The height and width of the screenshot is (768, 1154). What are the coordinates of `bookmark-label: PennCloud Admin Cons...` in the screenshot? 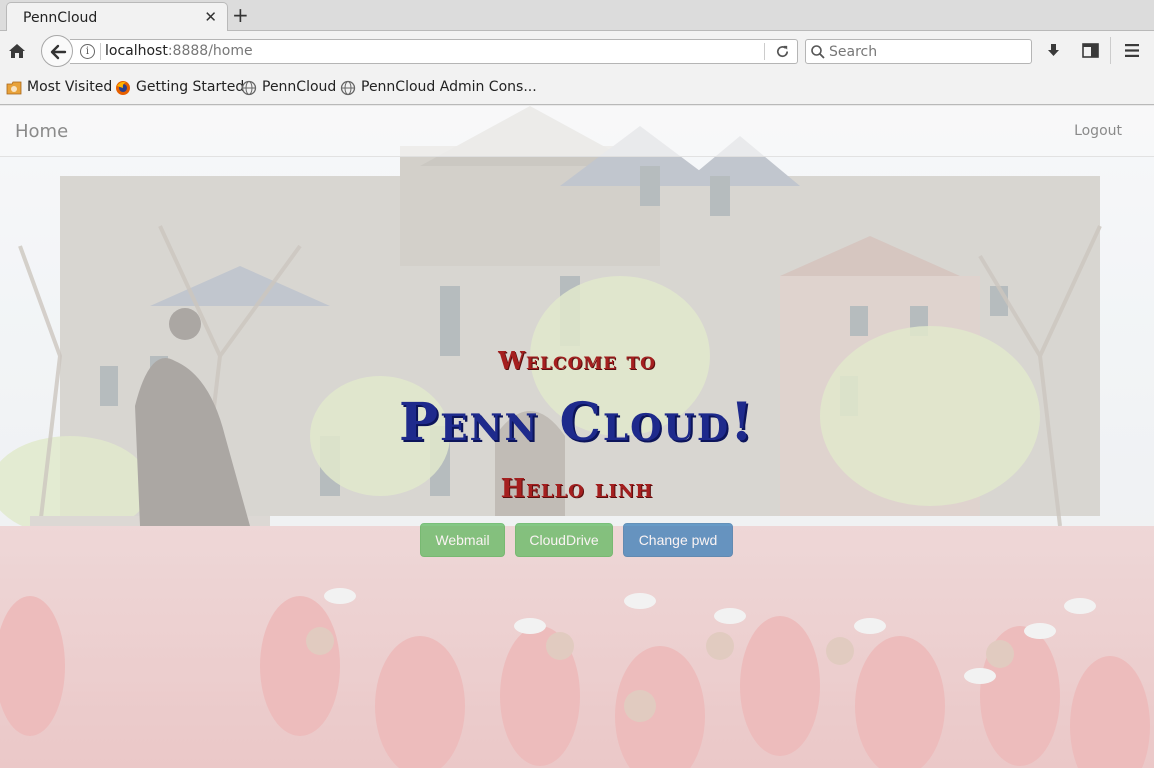 It's located at (449, 87).